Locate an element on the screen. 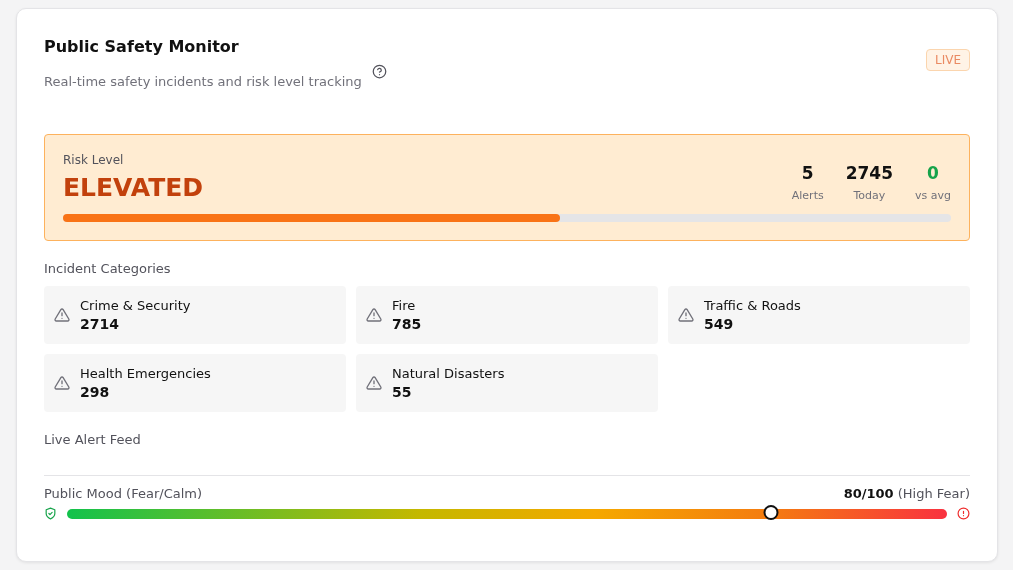 This screenshot has width=1013, height=570. category-count: 785 is located at coordinates (407, 324).